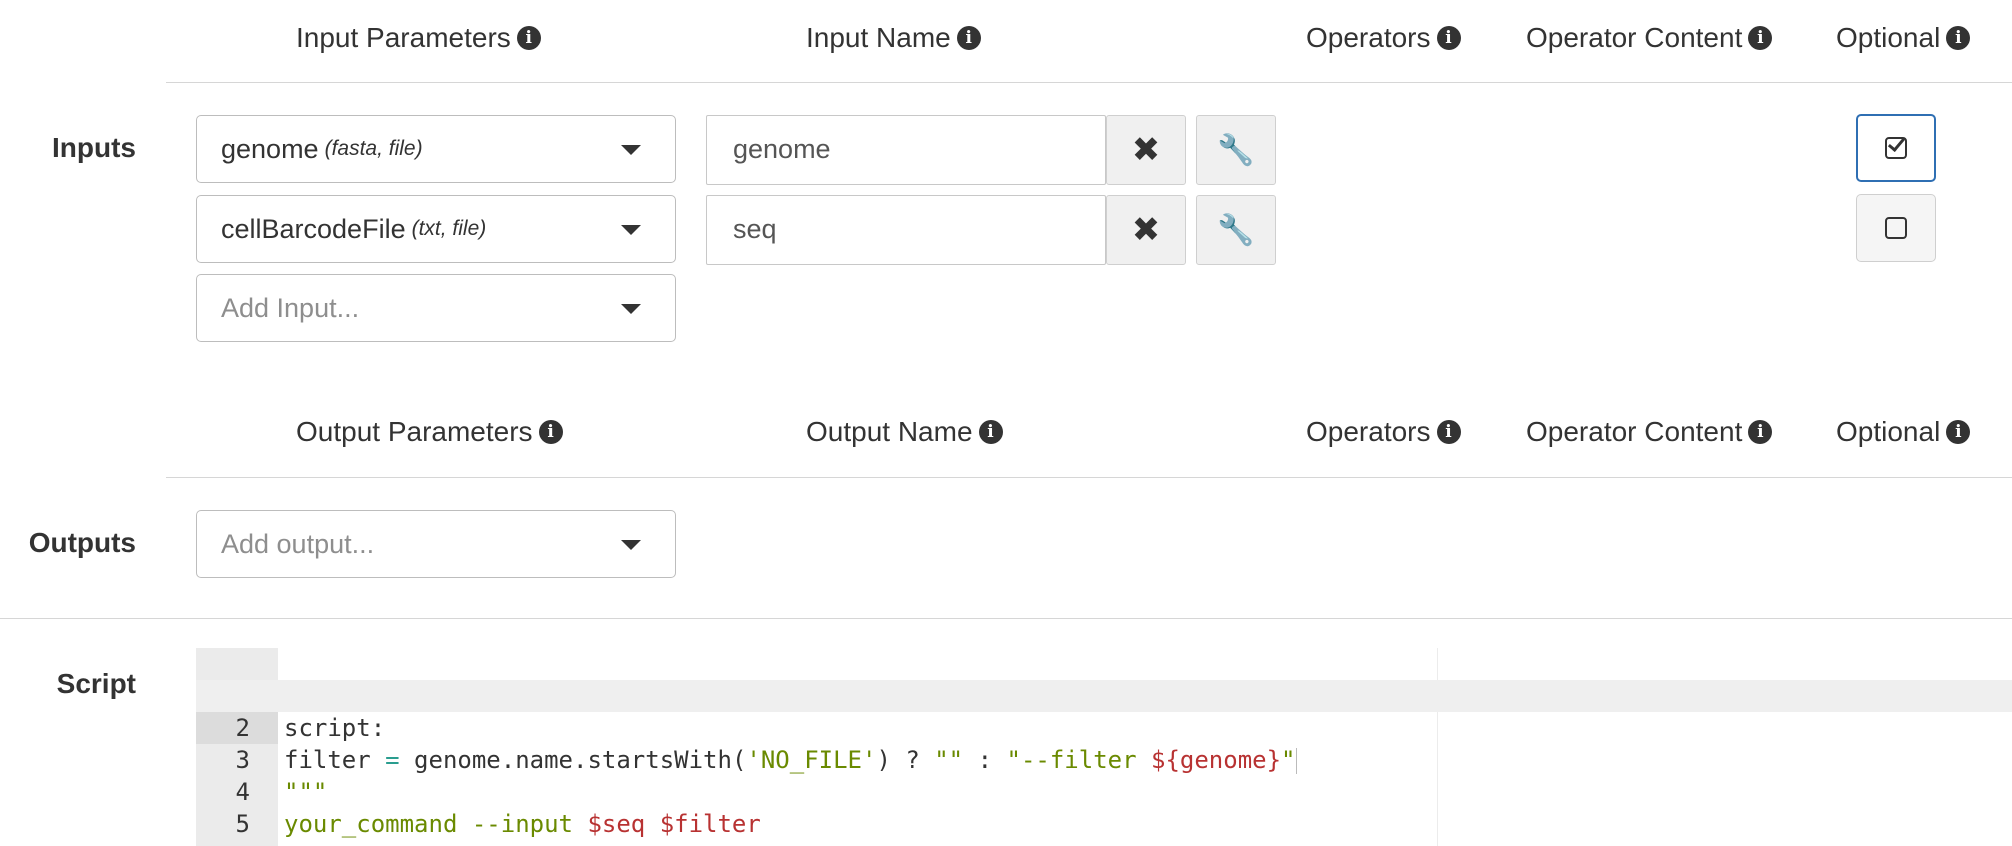 The width and height of the screenshot is (2012, 846). What do you see at coordinates (1368, 431) in the screenshot?
I see `output-operators-header-label: Operators` at bounding box center [1368, 431].